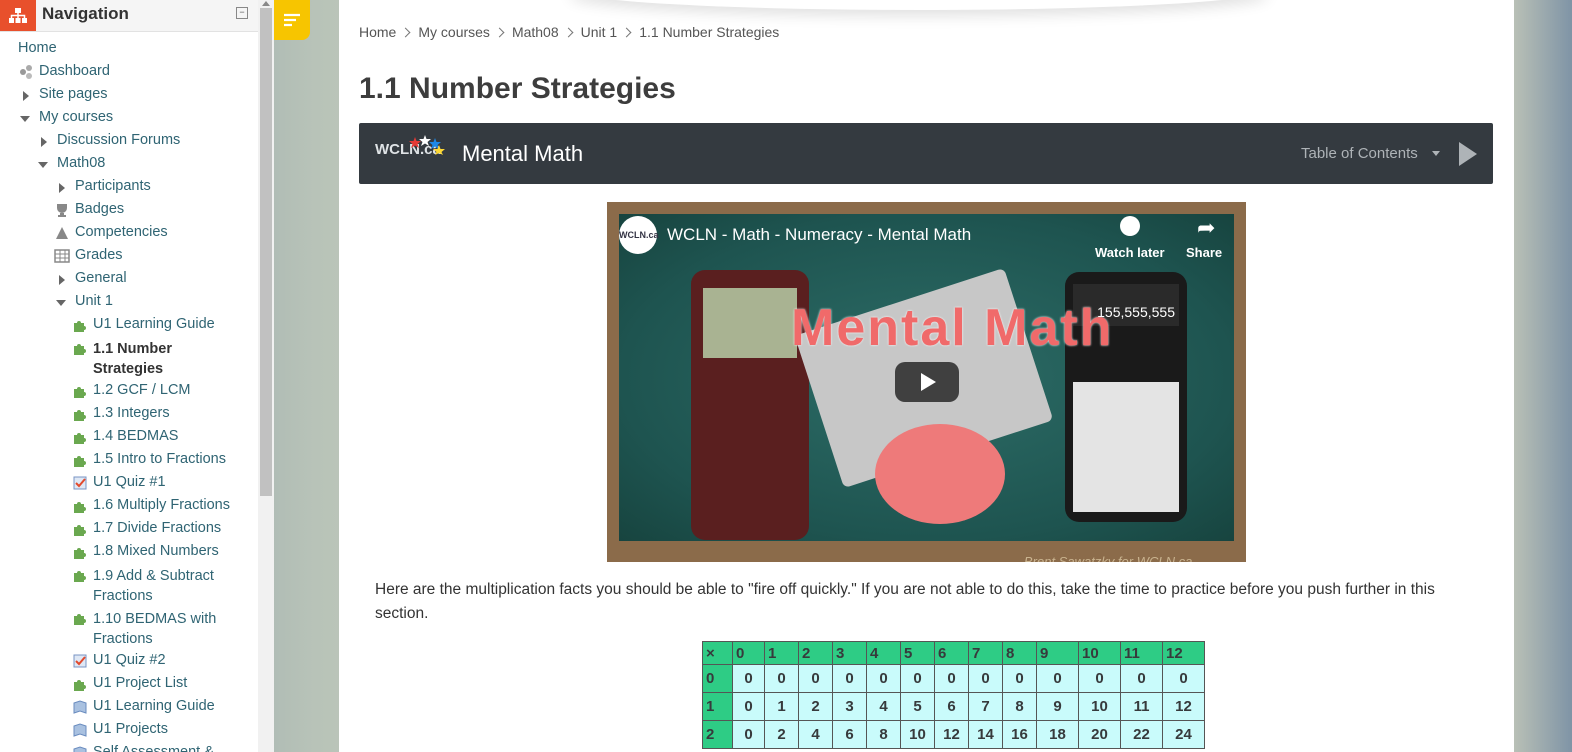 The width and height of the screenshot is (1572, 752). I want to click on breadcrumb-my-courses: My courses, so click(454, 32).